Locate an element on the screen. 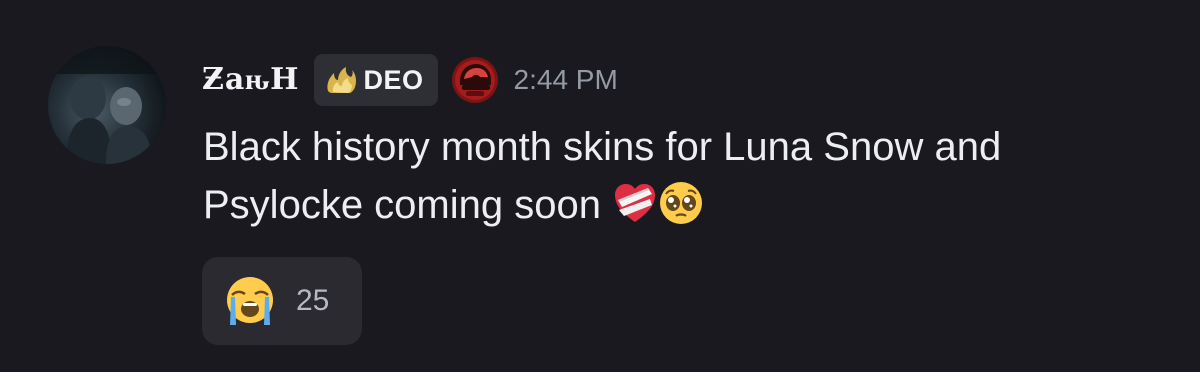 This screenshot has height=372, width=1200. message-line-2-text: Psylocke coming soon is located at coordinates (402, 205).